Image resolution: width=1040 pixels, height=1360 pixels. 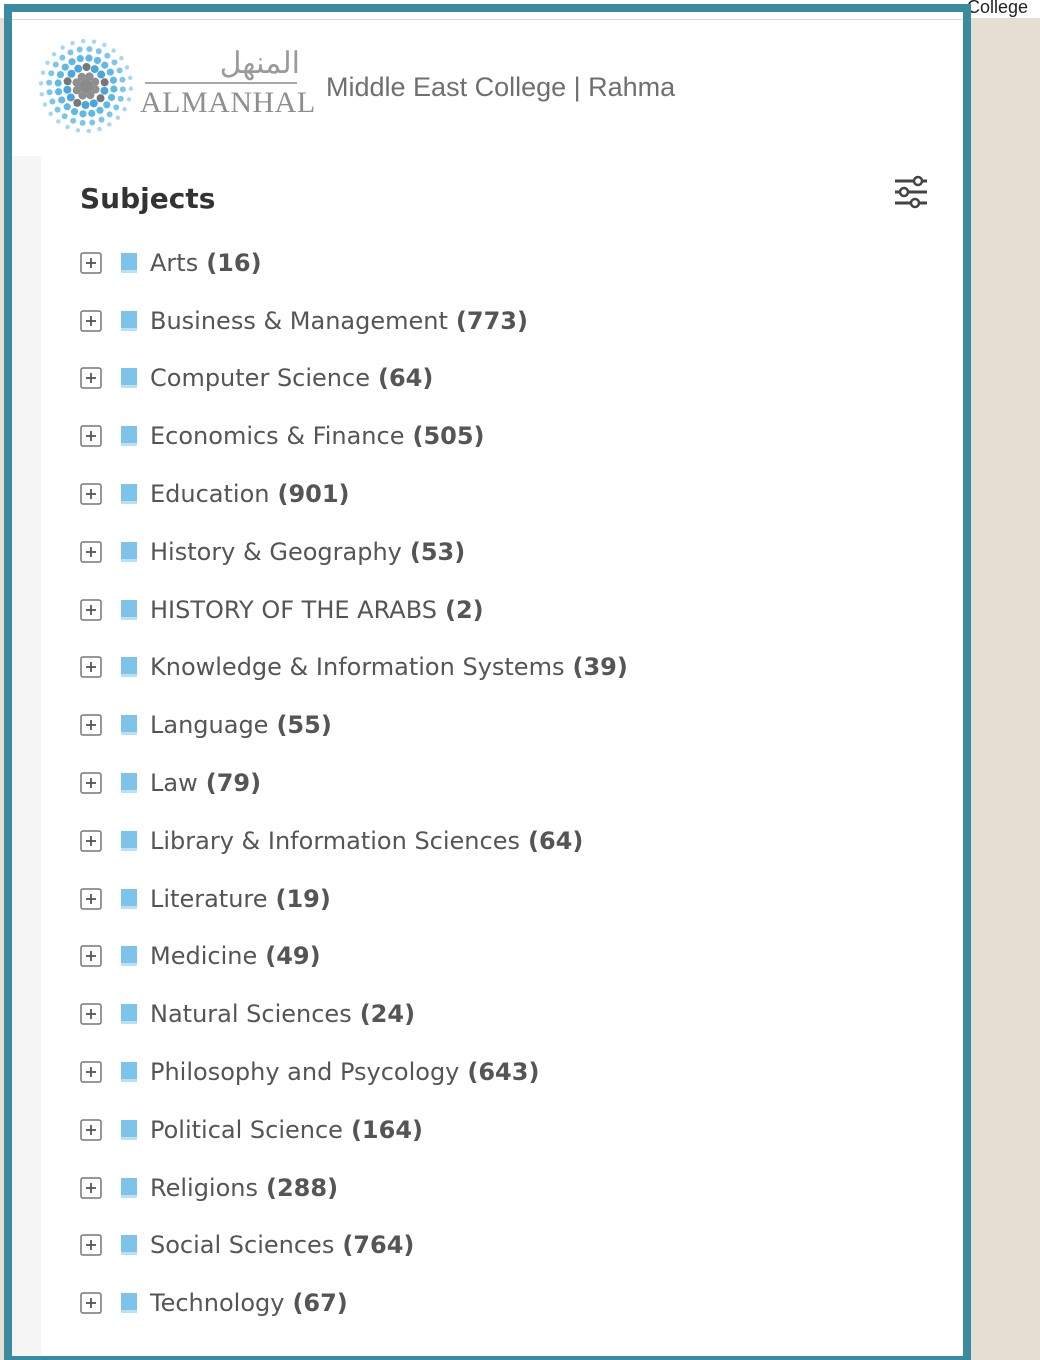 What do you see at coordinates (503, 1072) in the screenshot?
I see `subject-count: (643)` at bounding box center [503, 1072].